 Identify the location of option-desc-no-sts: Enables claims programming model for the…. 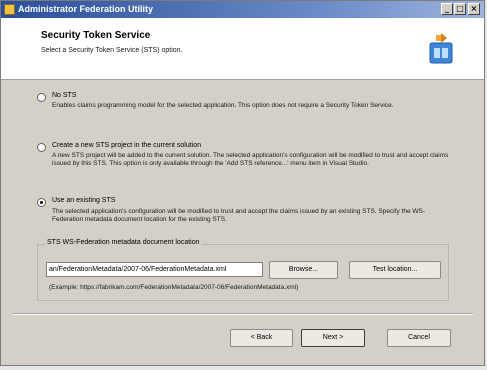
(223, 105).